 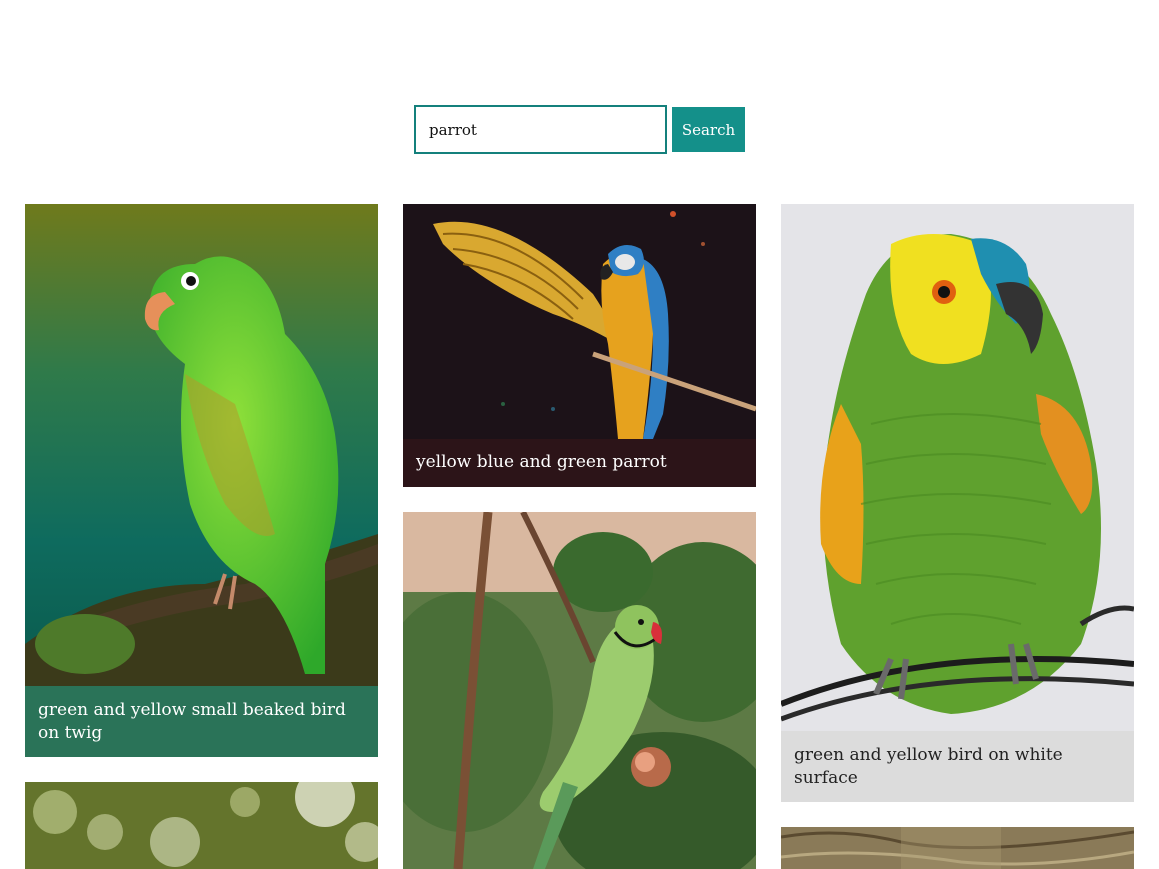 I want to click on search-button: Search, so click(x=708, y=129).